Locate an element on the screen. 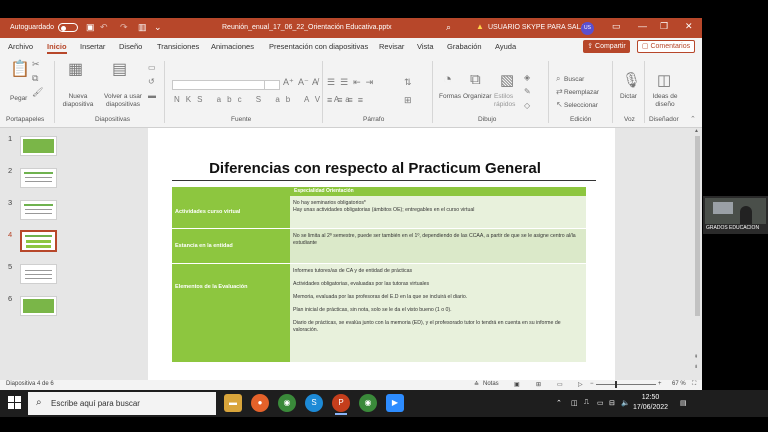 This screenshot has height=432, width=768. slideshow-icon: ▷ is located at coordinates (580, 384).